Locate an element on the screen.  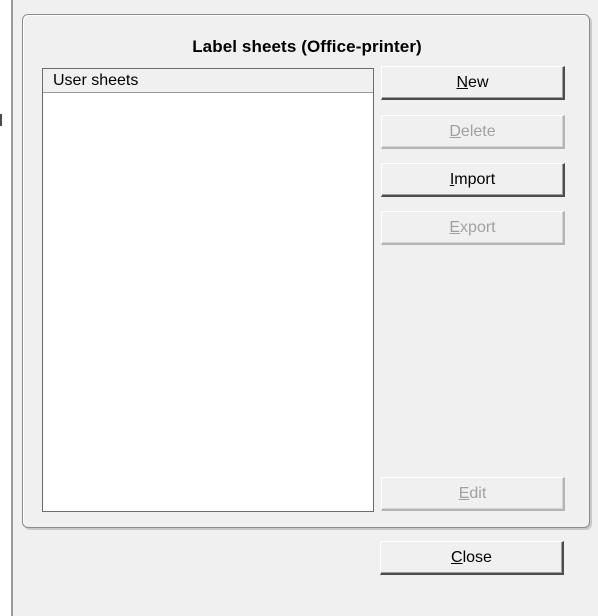
export-button-accel: E is located at coordinates (455, 227).